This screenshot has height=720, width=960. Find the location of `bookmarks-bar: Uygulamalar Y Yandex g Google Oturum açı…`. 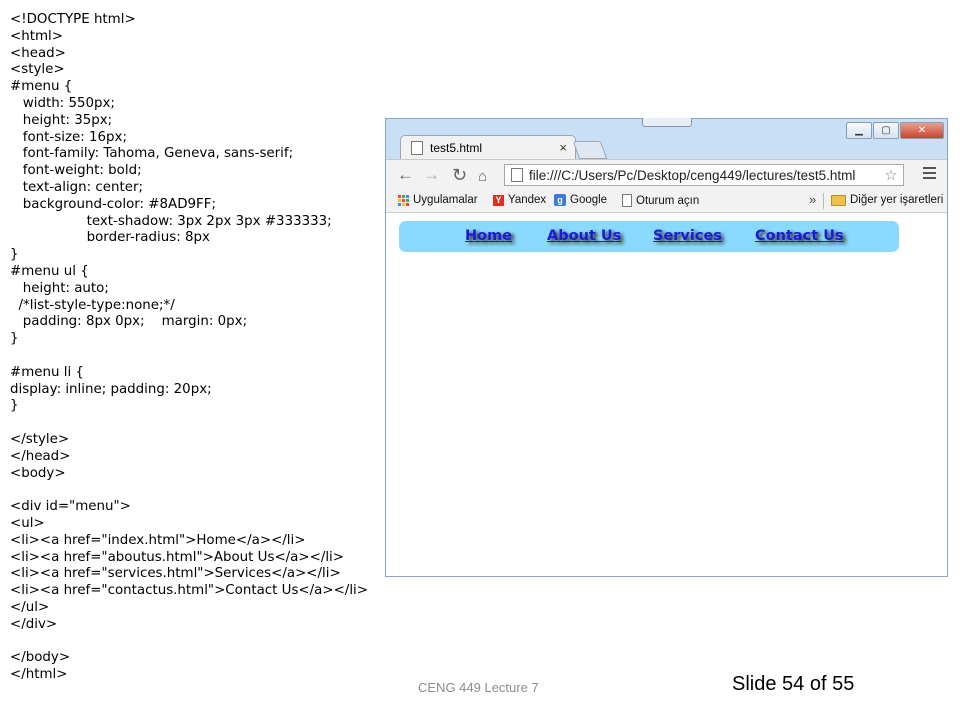

bookmarks-bar: Uygulamalar Y Yandex g Google Oturum açı… is located at coordinates (666, 201).